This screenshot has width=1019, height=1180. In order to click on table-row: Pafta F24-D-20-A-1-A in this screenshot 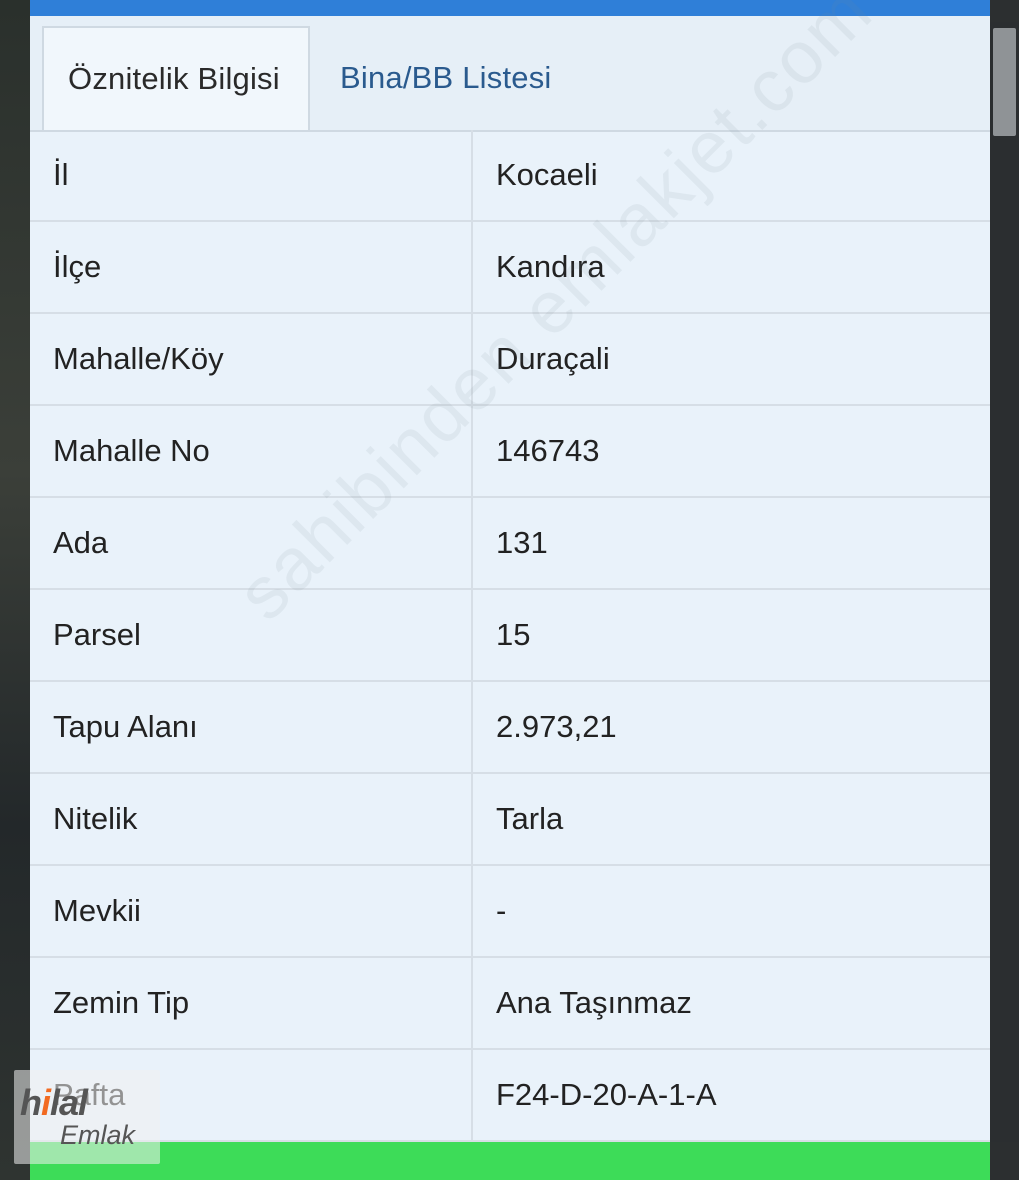, I will do `click(510, 1096)`.